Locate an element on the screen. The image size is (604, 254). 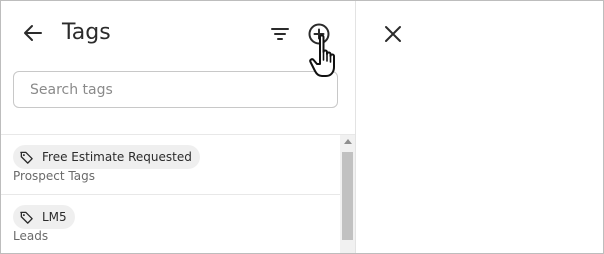
filter-button is located at coordinates (280, 34).